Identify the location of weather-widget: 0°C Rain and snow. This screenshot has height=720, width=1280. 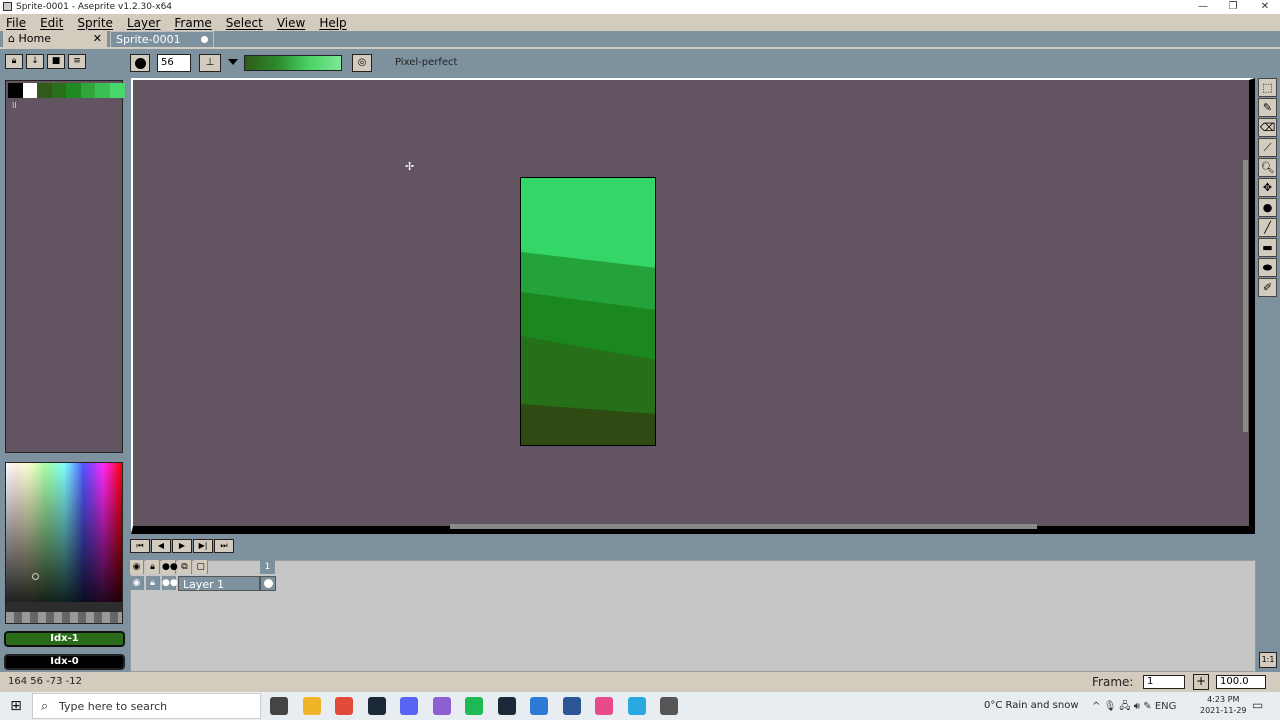
(1031, 705).